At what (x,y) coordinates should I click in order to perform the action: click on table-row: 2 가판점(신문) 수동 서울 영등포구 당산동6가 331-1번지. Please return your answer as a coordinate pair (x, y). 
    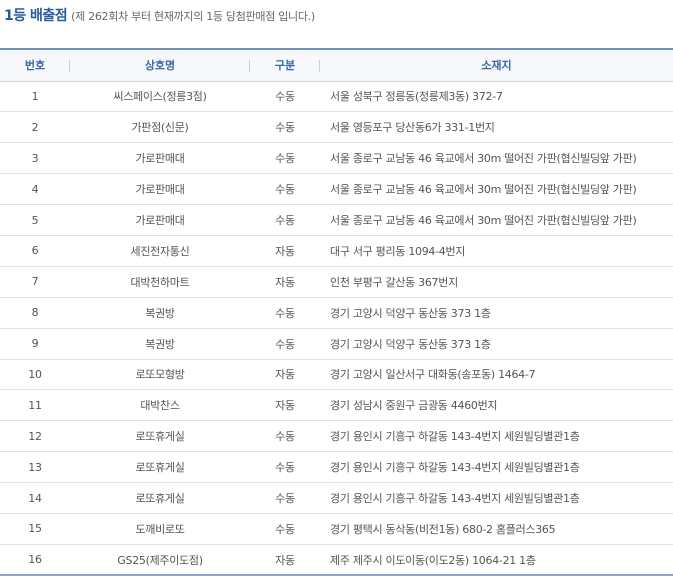
    Looking at the image, I should click on (336, 127).